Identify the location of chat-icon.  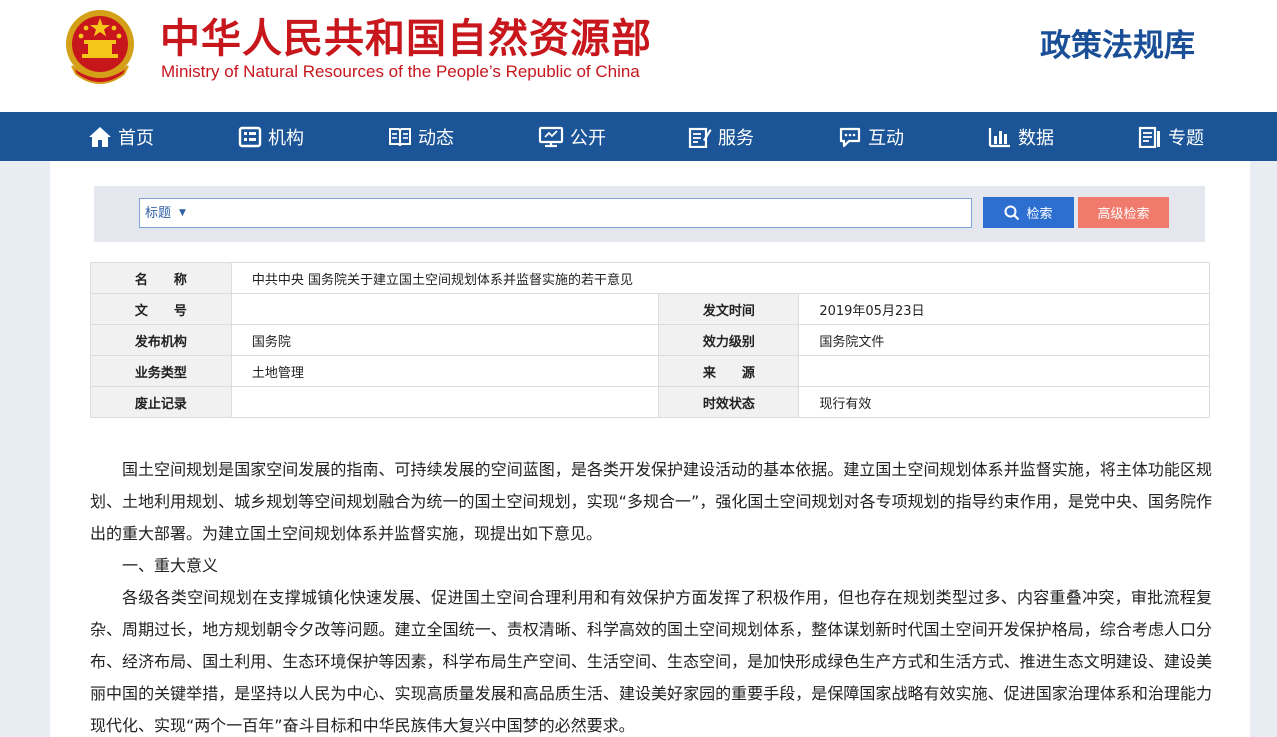
(850, 137).